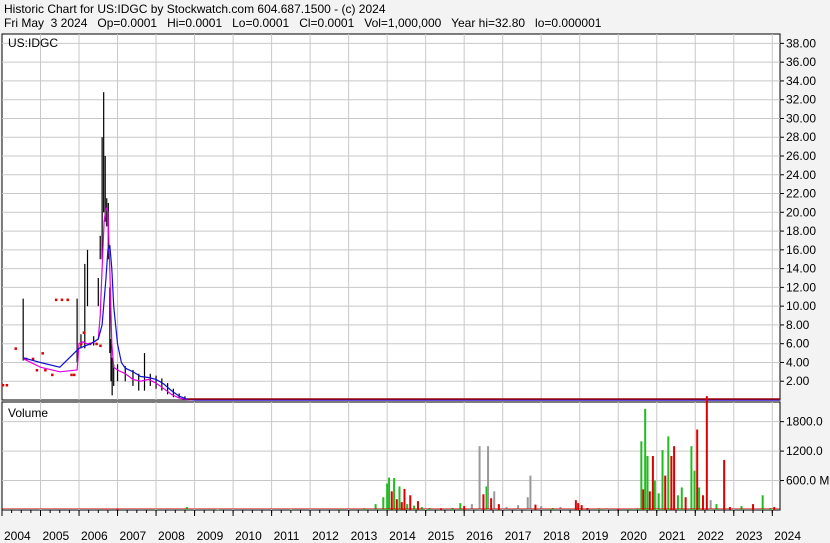 Image resolution: width=830 pixels, height=543 pixels. I want to click on x-tick-label: 2017, so click(518, 536).